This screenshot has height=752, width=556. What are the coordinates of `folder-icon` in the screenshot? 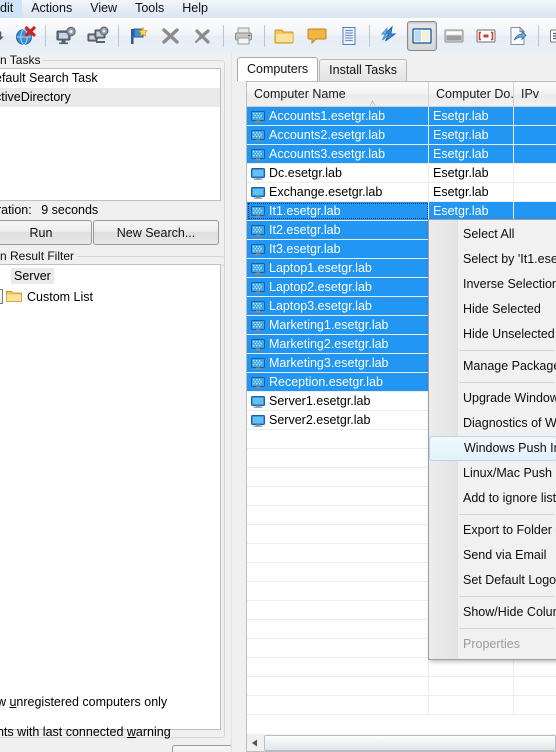 It's located at (285, 36).